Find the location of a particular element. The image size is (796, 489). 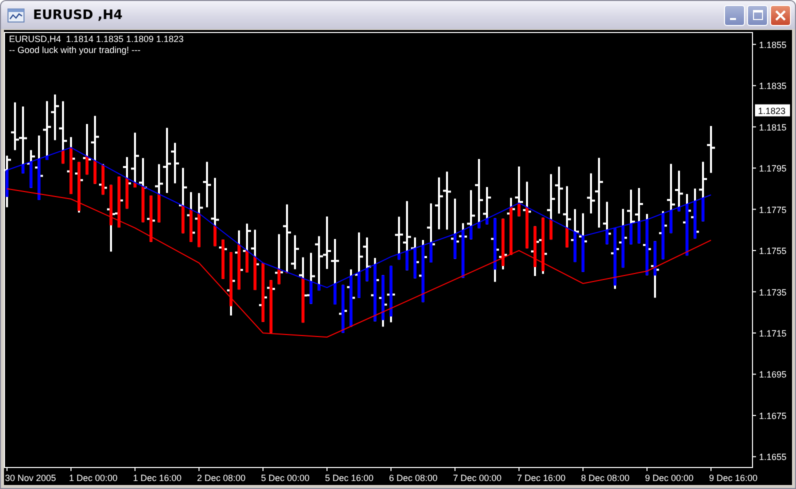

minimize-icon is located at coordinates (733, 19).